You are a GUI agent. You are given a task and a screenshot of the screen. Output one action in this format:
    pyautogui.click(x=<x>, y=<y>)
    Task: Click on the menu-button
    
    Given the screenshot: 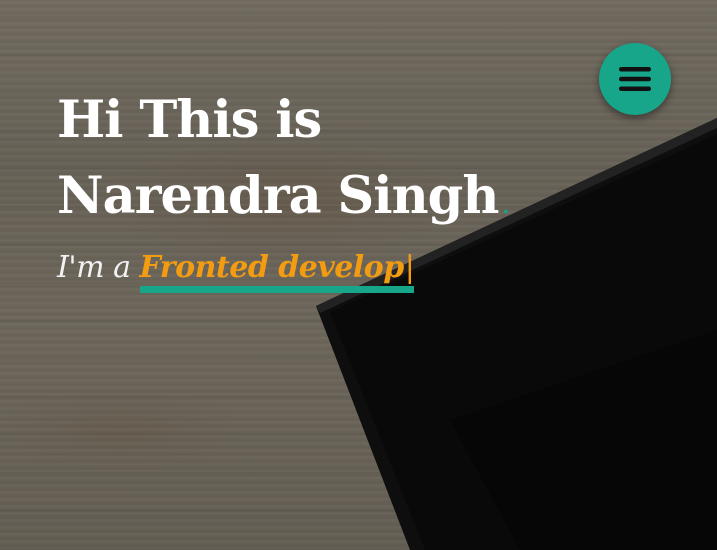 What is the action you would take?
    pyautogui.click(x=635, y=79)
    